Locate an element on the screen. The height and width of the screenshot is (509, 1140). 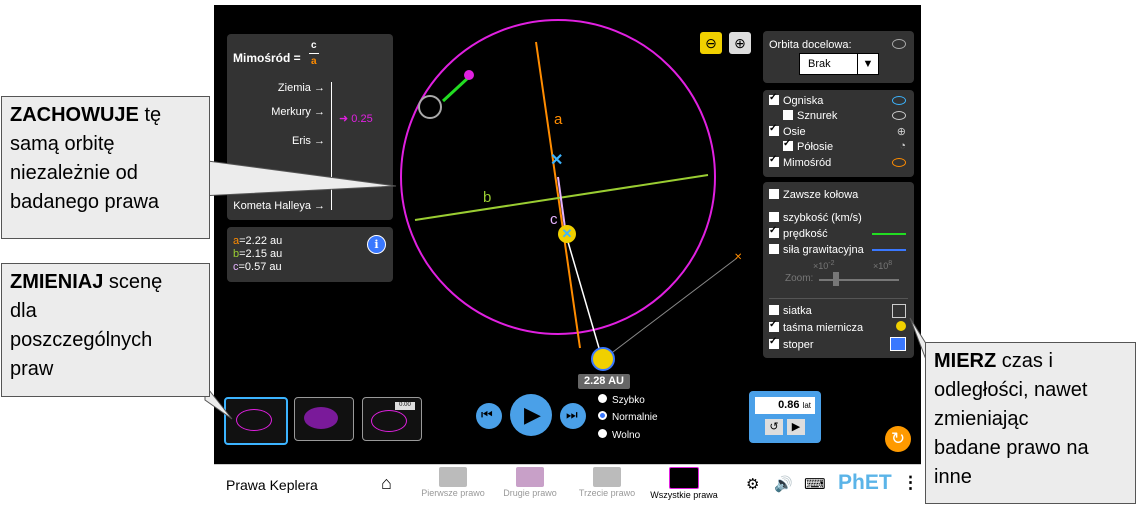
tab-second-law: Drugie prawo is located at coordinates (530, 481).